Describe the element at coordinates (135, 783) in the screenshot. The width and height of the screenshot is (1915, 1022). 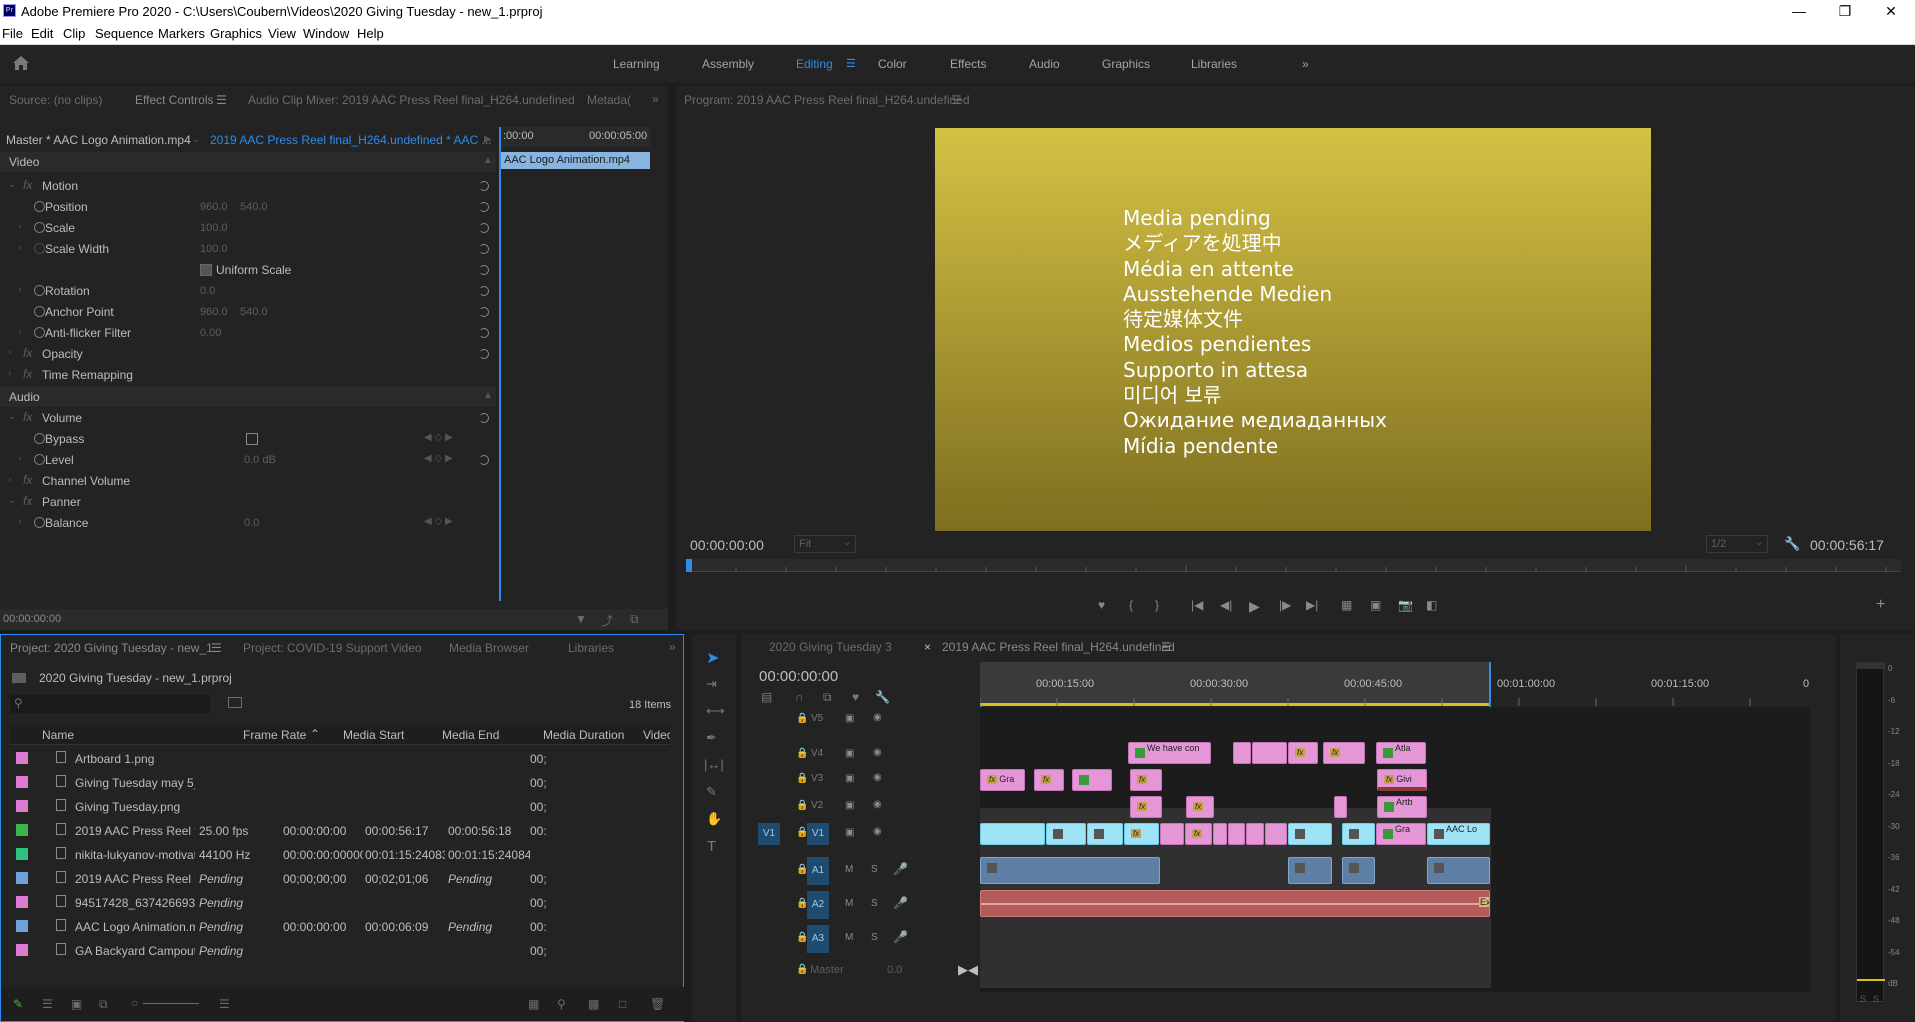
I see `item-name: Giving Tuesday may 5_grap` at that location.